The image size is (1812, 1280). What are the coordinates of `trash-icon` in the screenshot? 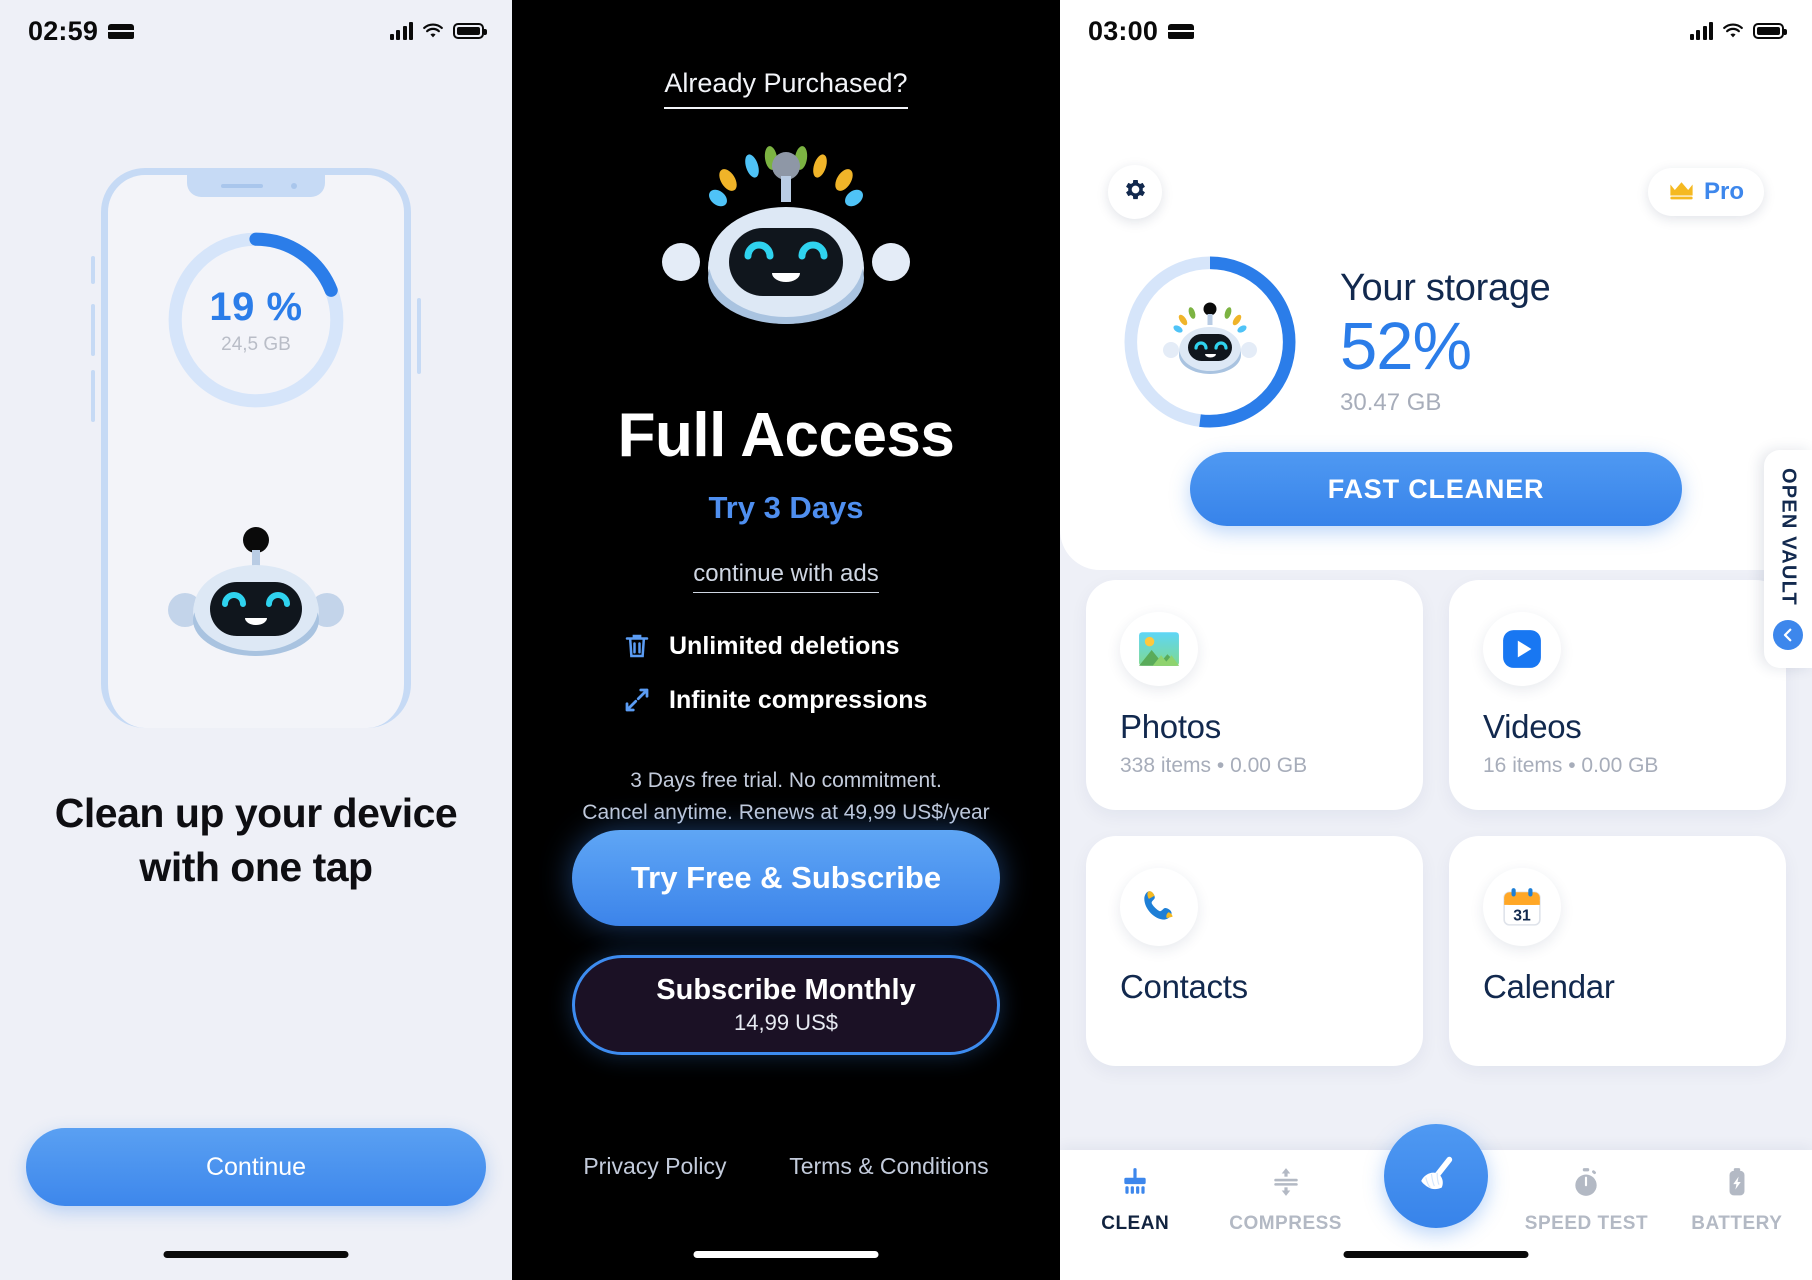 It's located at (637, 646).